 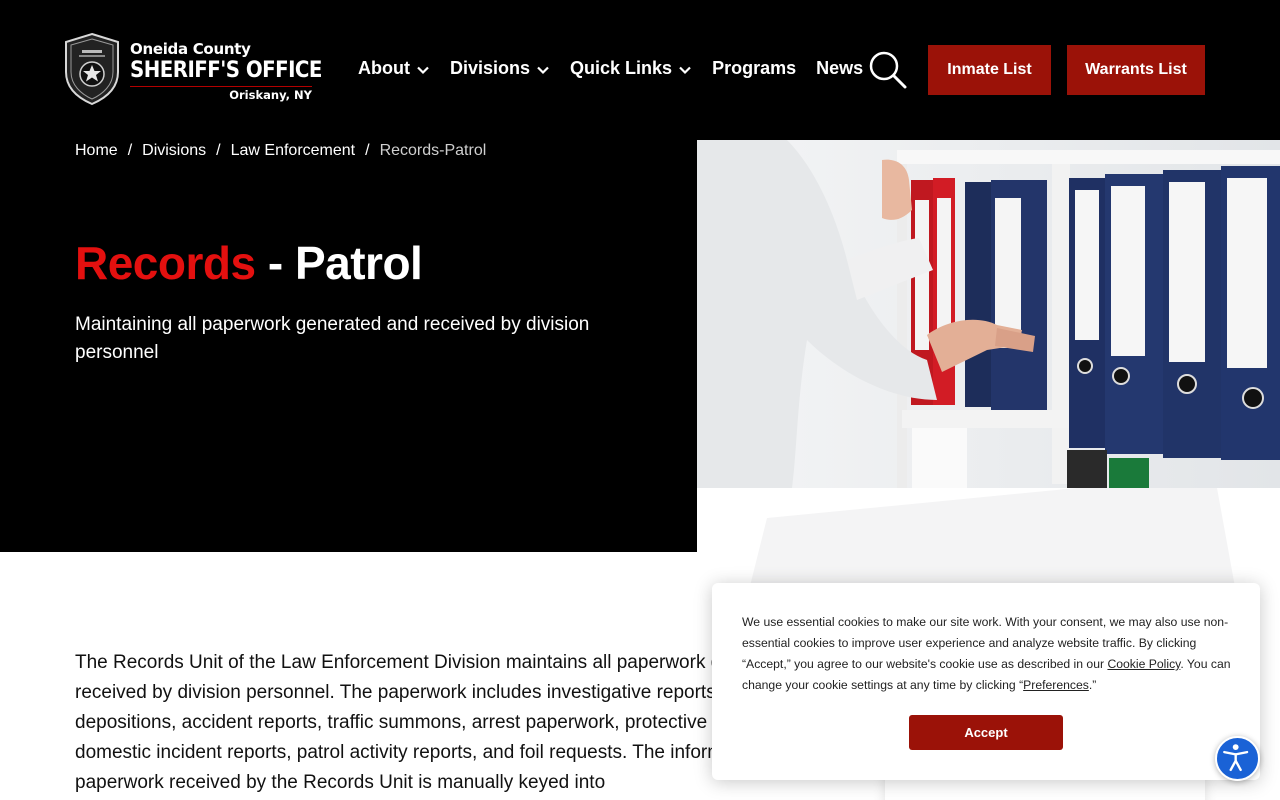 I want to click on nav-quick-links: Quick Links, so click(x=631, y=68).